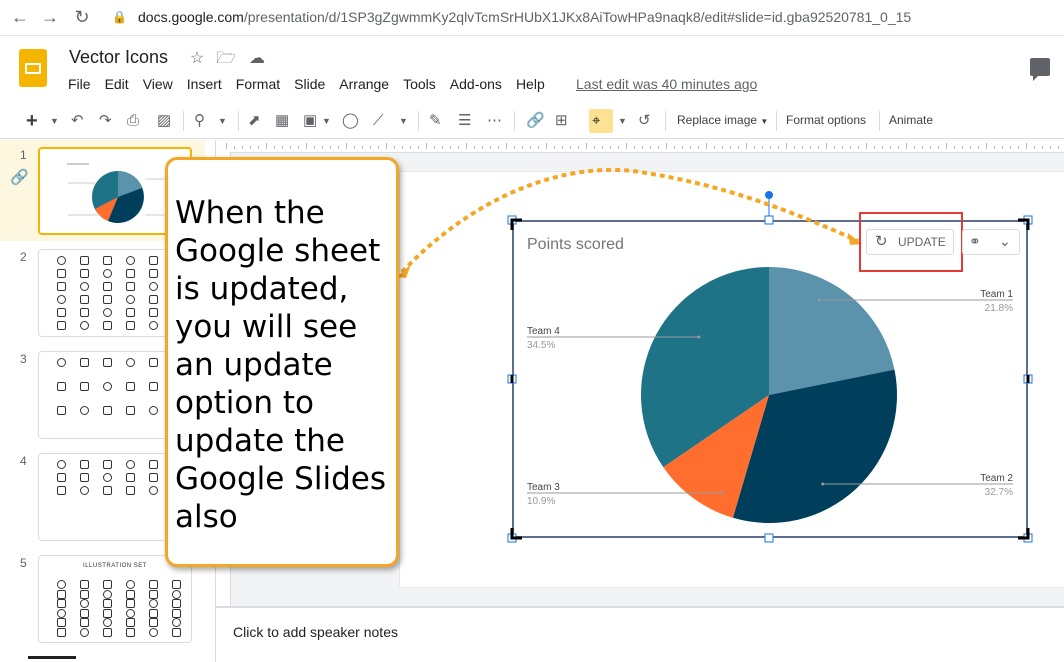  Describe the element at coordinates (197, 59) in the screenshot. I see `star-icon: ☆` at that location.